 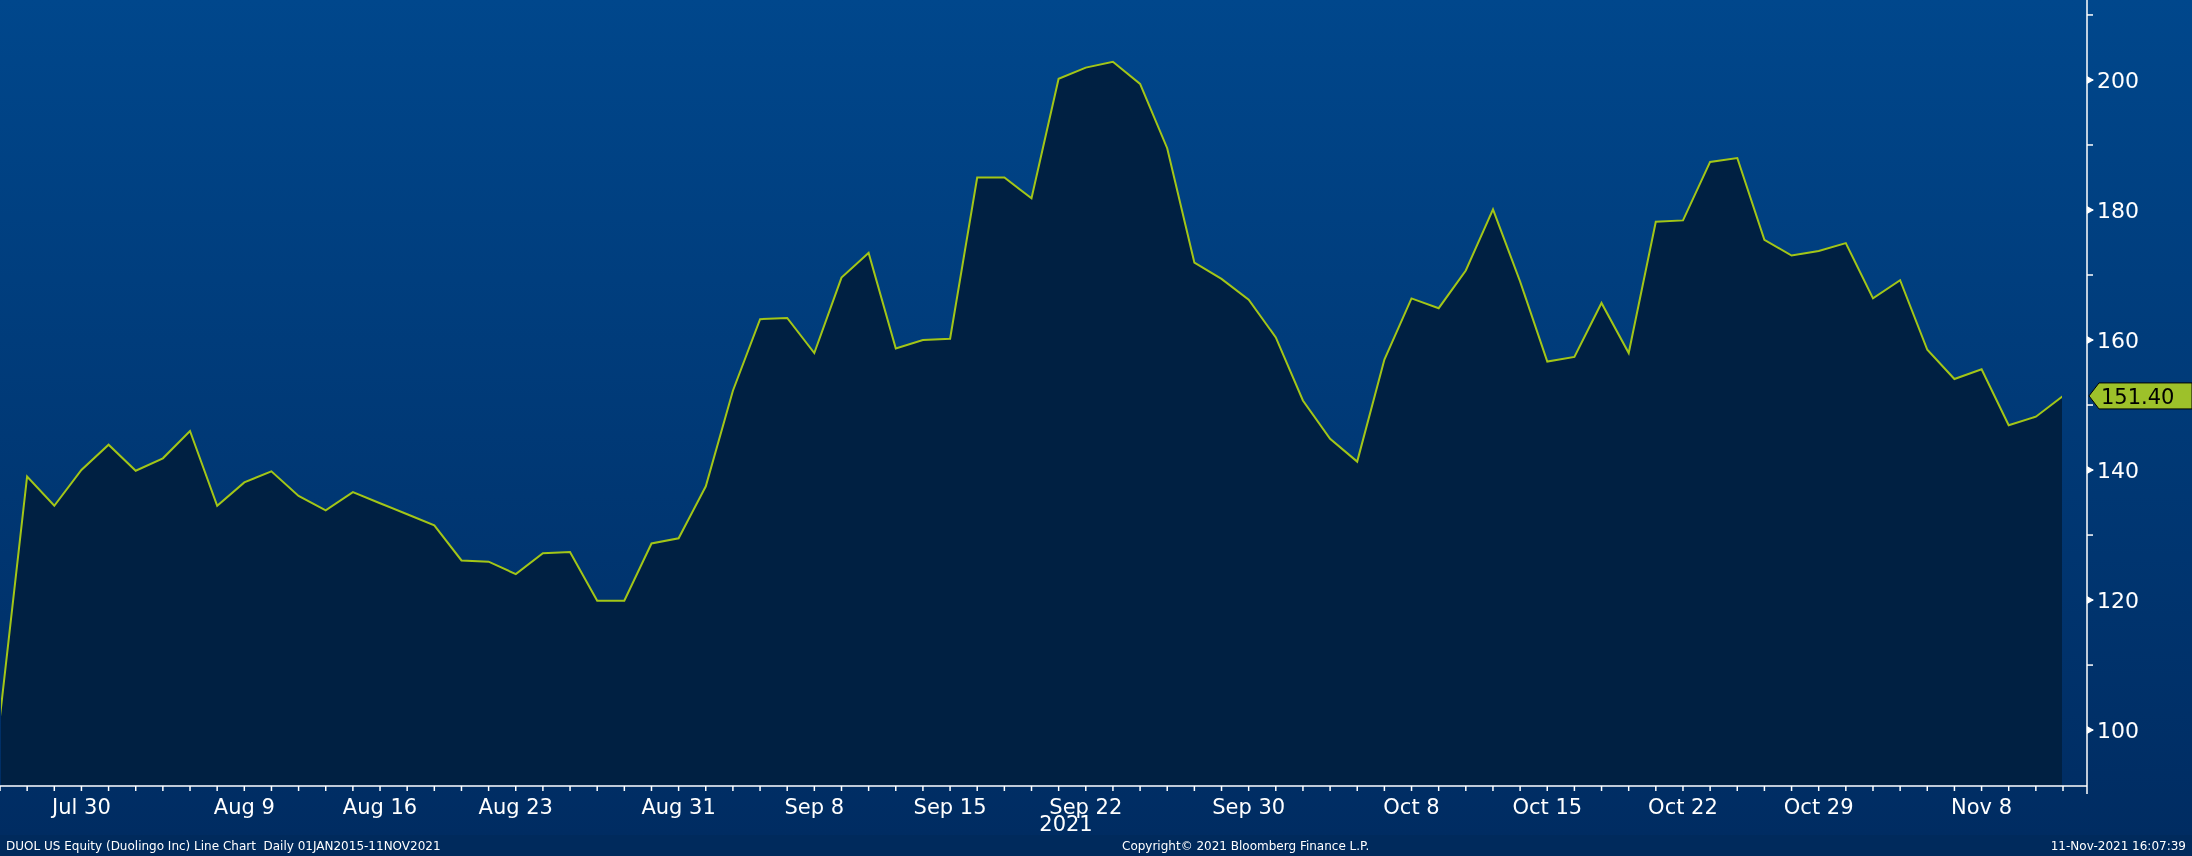 I want to click on axis-label: 200, so click(x=2118, y=80).